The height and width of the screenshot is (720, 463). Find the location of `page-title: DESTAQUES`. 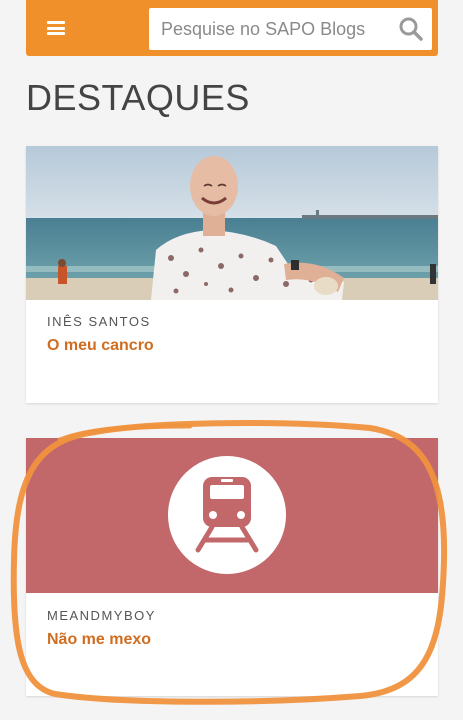

page-title: DESTAQUES is located at coordinates (138, 97).